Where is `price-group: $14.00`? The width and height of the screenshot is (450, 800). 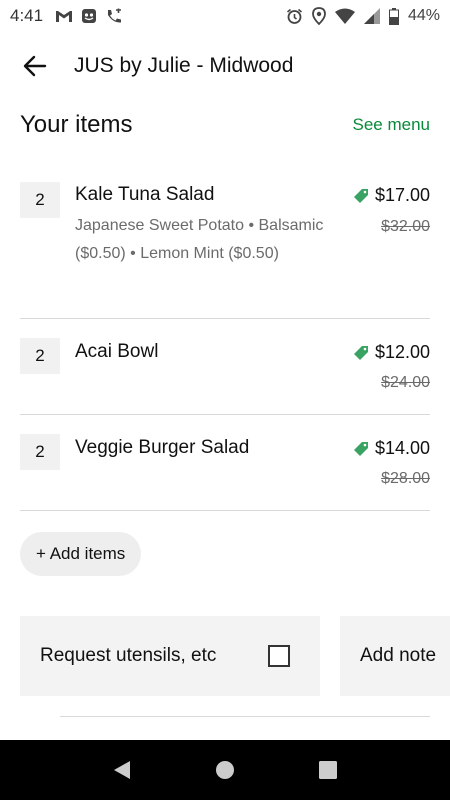
price-group: $14.00 is located at coordinates (391, 448).